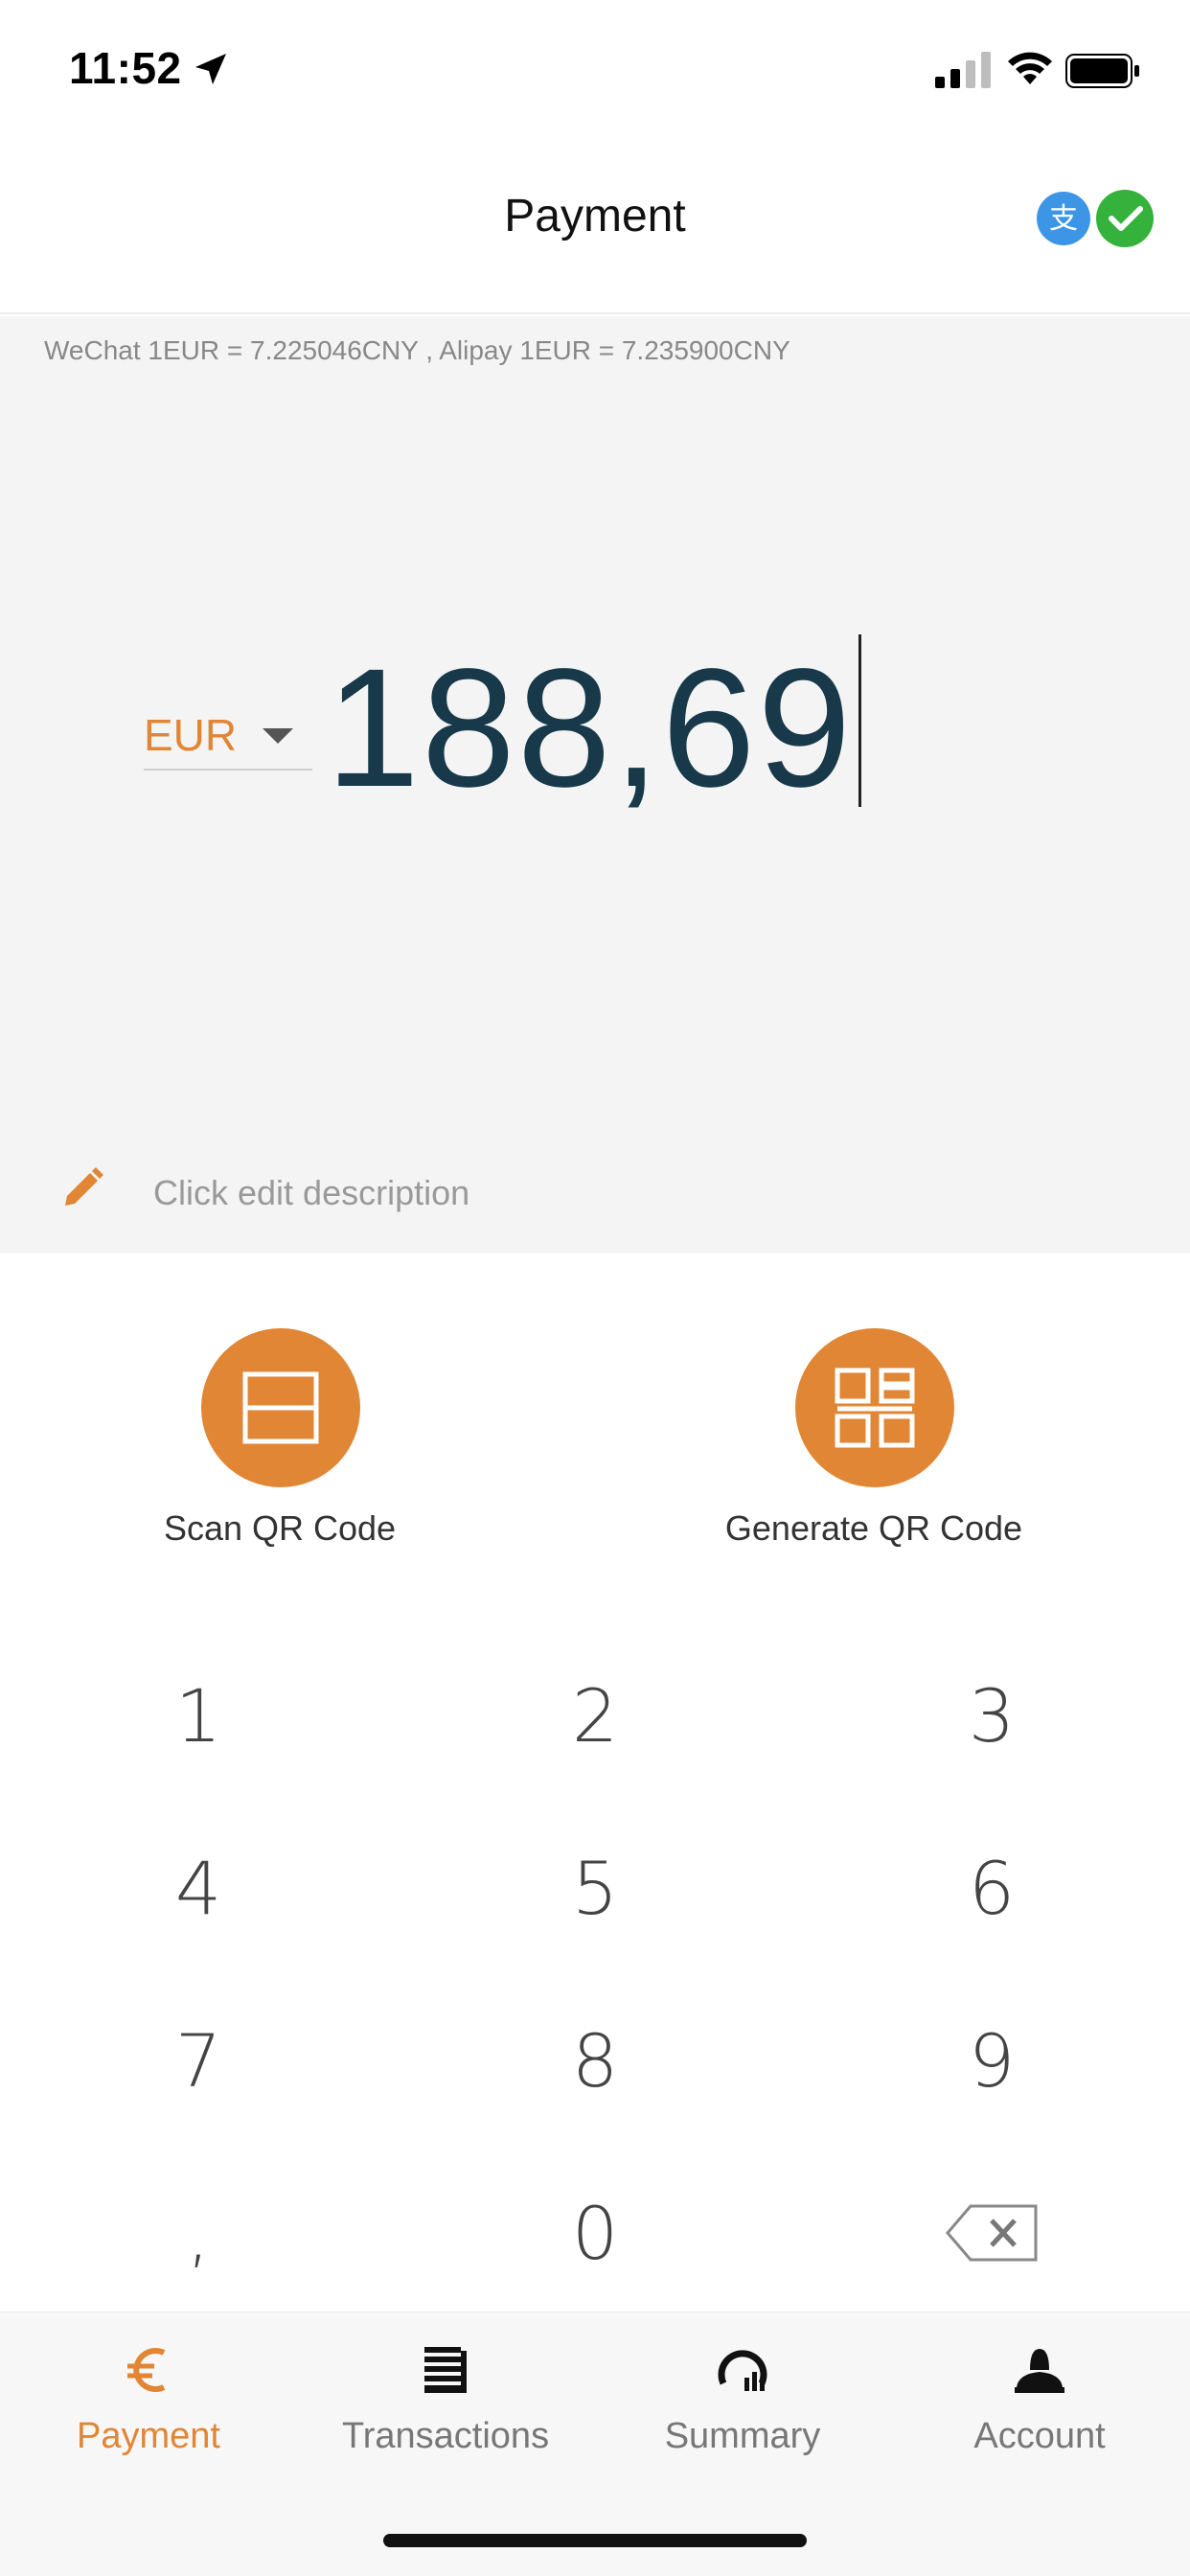  Describe the element at coordinates (1039, 2436) in the screenshot. I see `tab-account-label: Account` at that location.